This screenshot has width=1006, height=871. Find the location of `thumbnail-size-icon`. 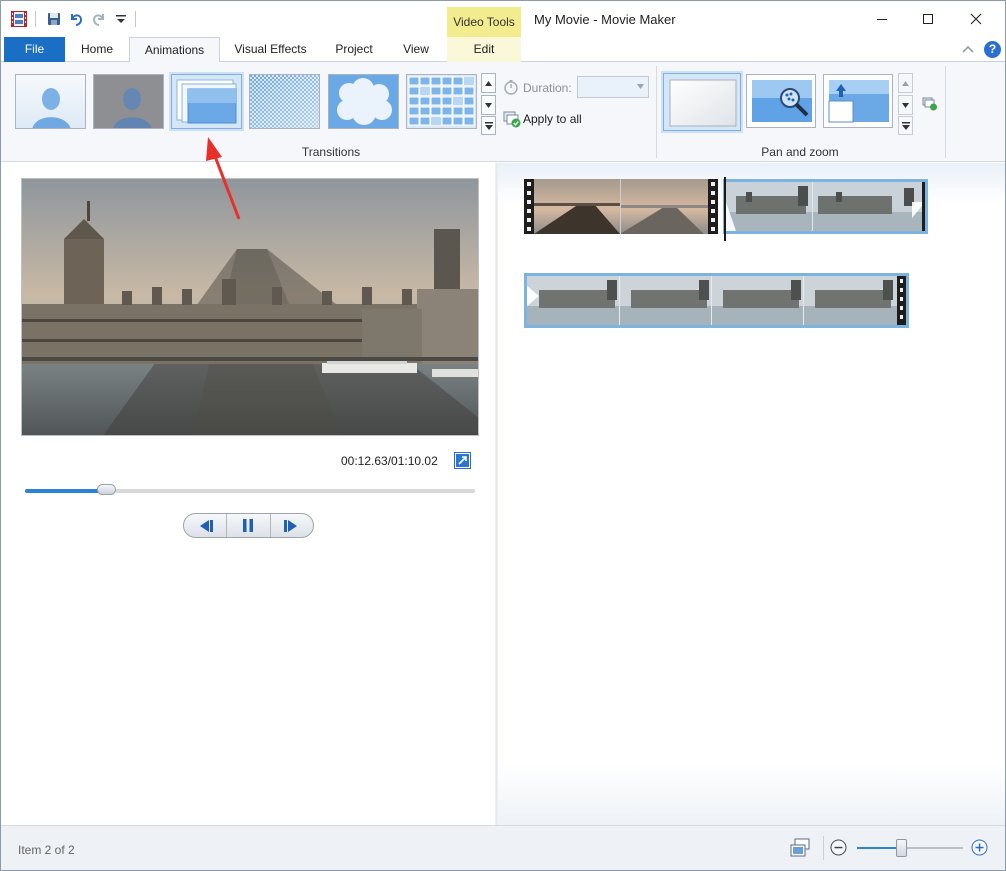

thumbnail-size-icon is located at coordinates (800, 848).